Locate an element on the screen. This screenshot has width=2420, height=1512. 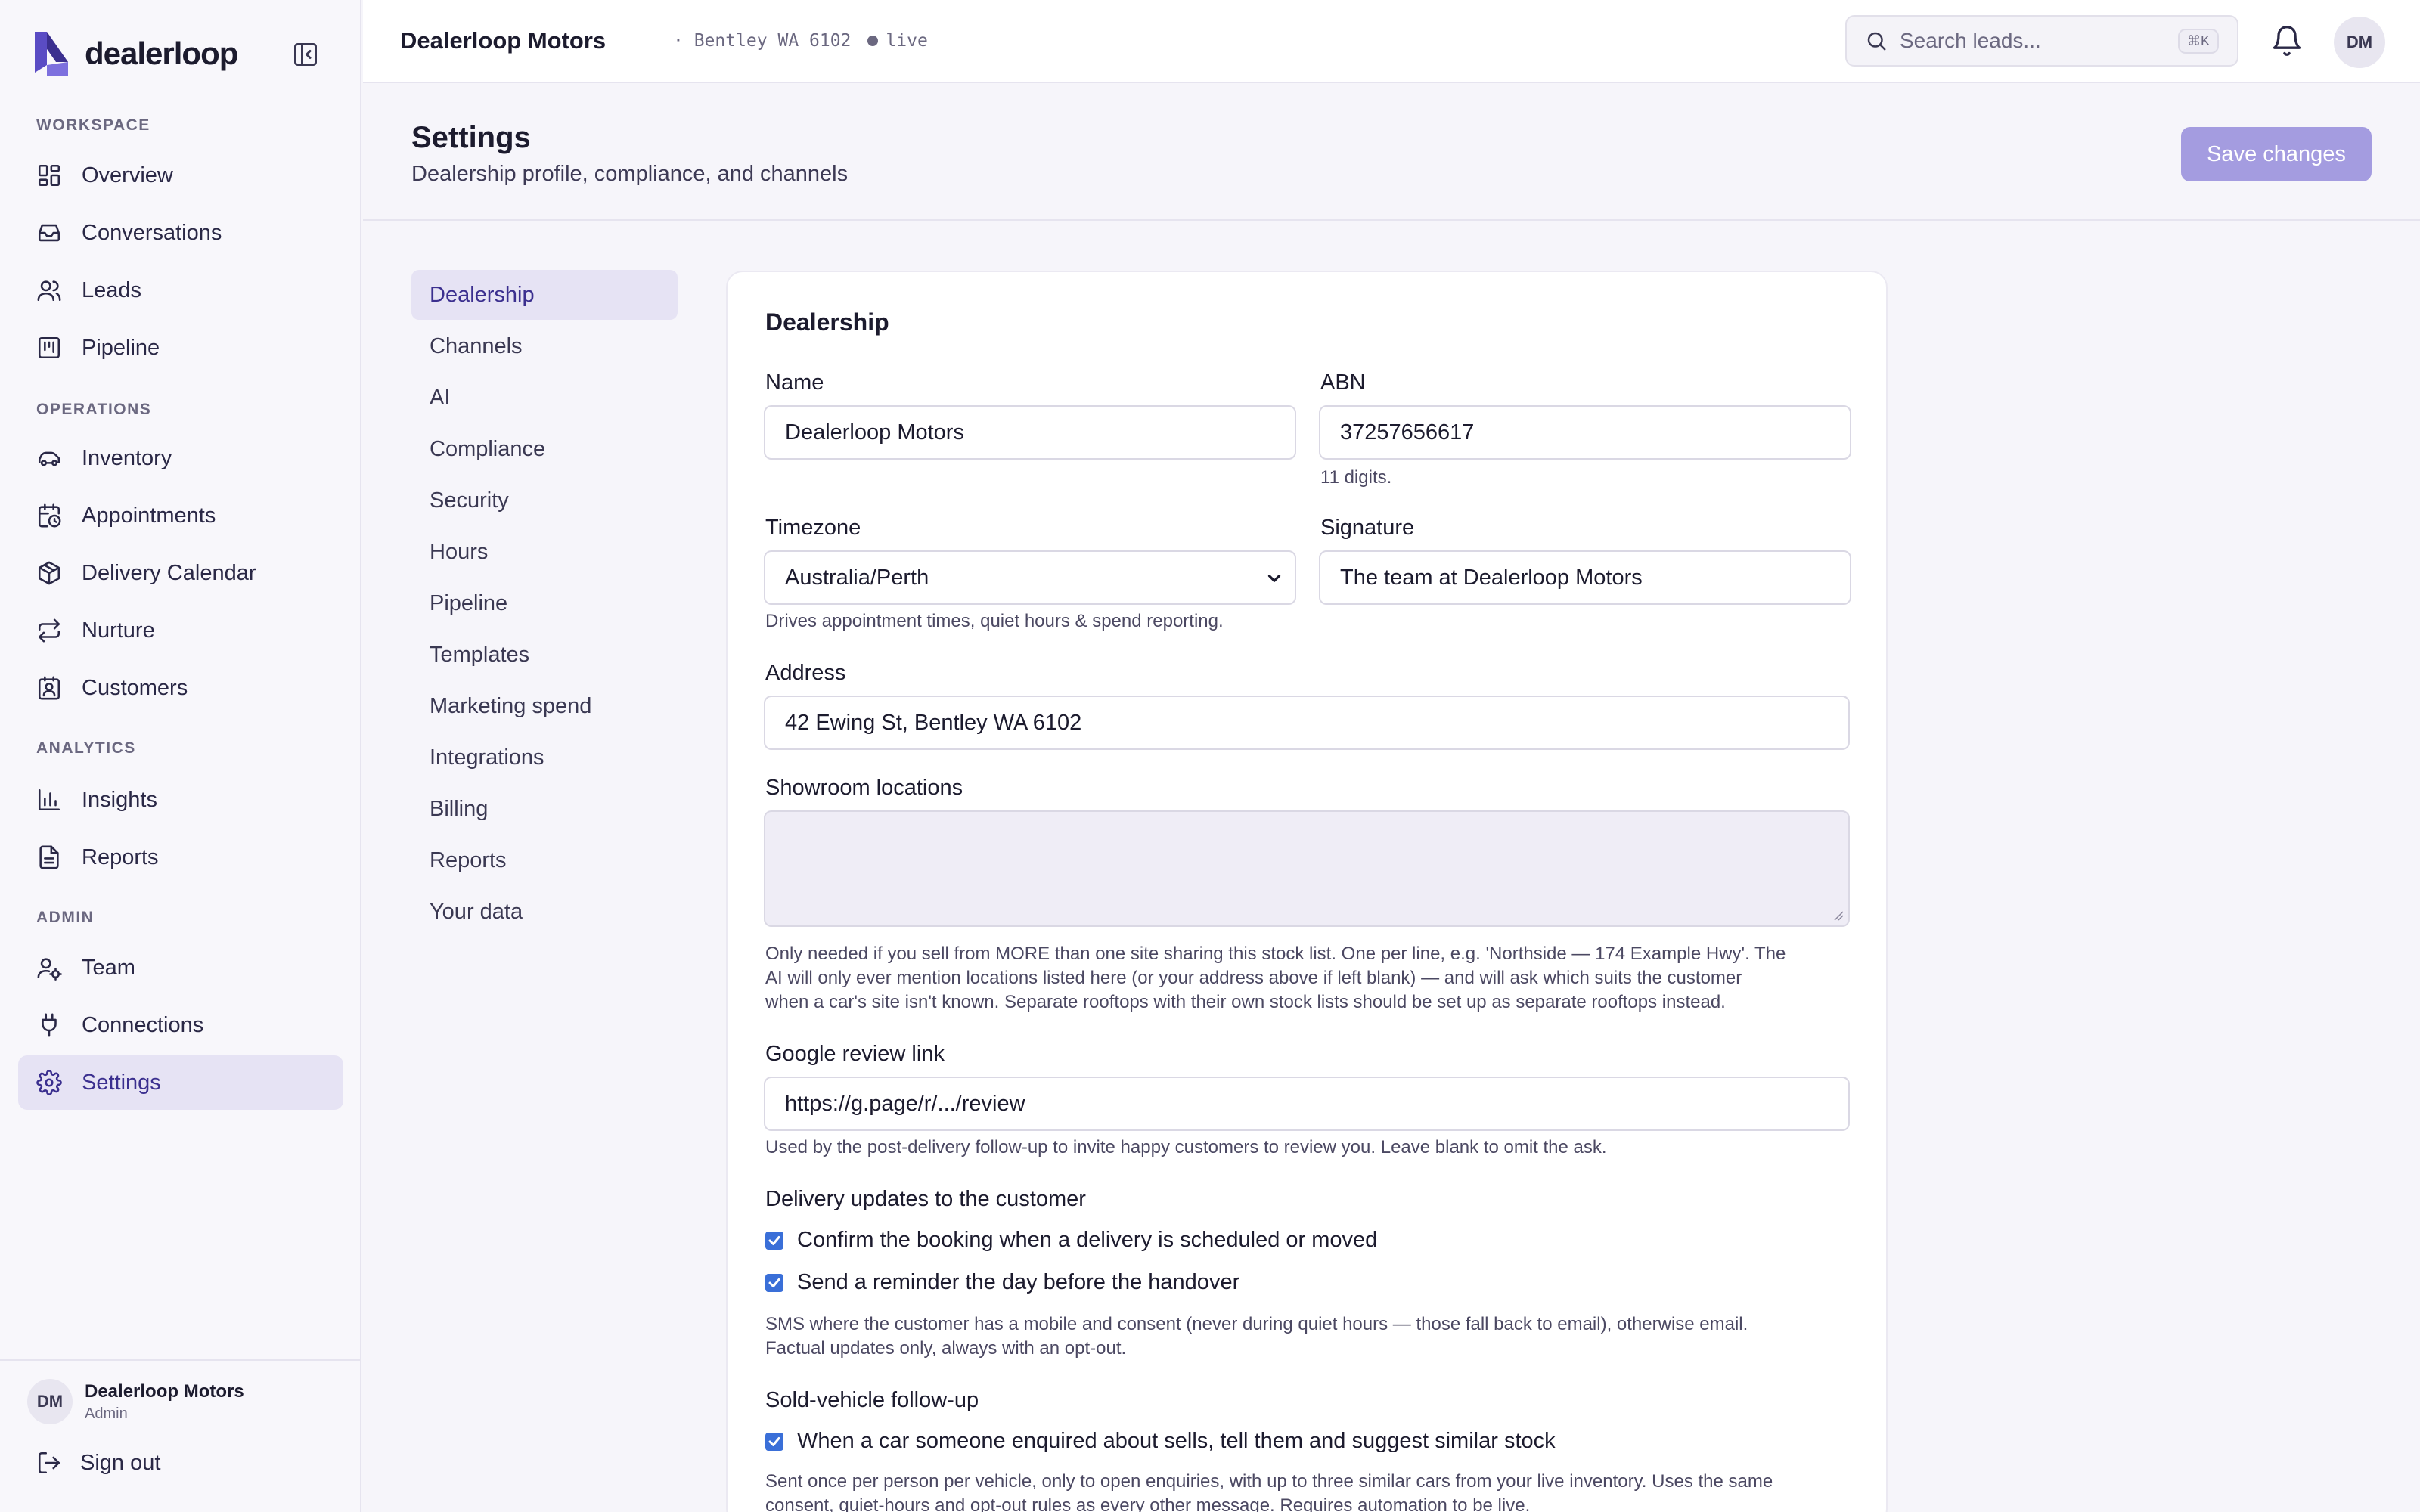
sidebar-item-delivery-calendar: Delivery Calendar is located at coordinates (180, 573).